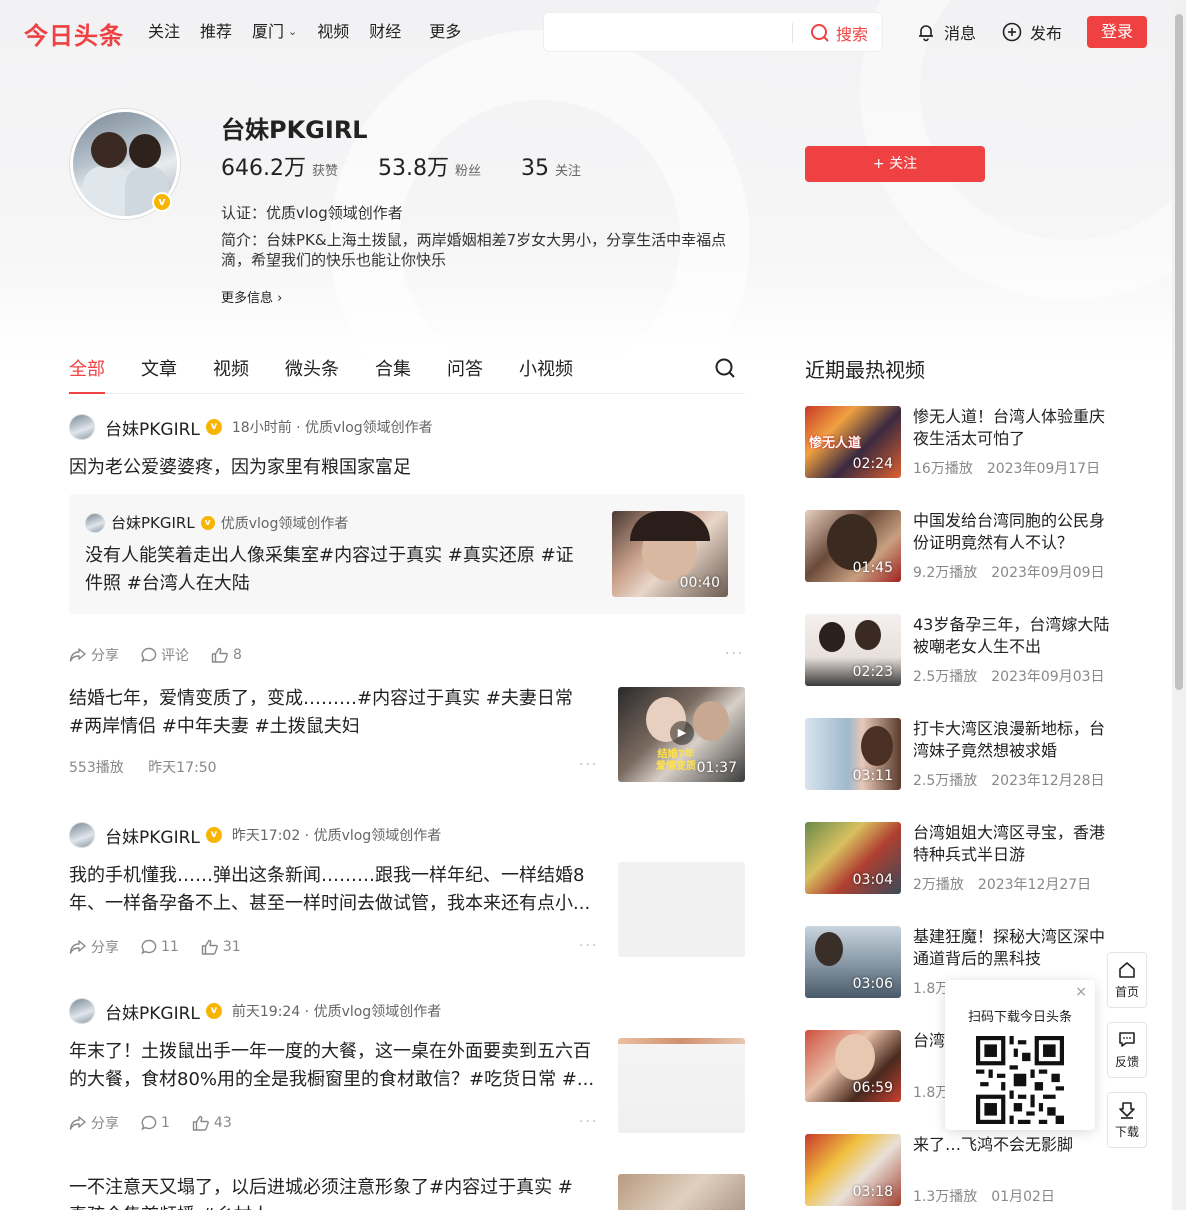 This screenshot has height=1210, width=1186. Describe the element at coordinates (74, 33) in the screenshot. I see `toutiao-logo: 今日头条` at that location.